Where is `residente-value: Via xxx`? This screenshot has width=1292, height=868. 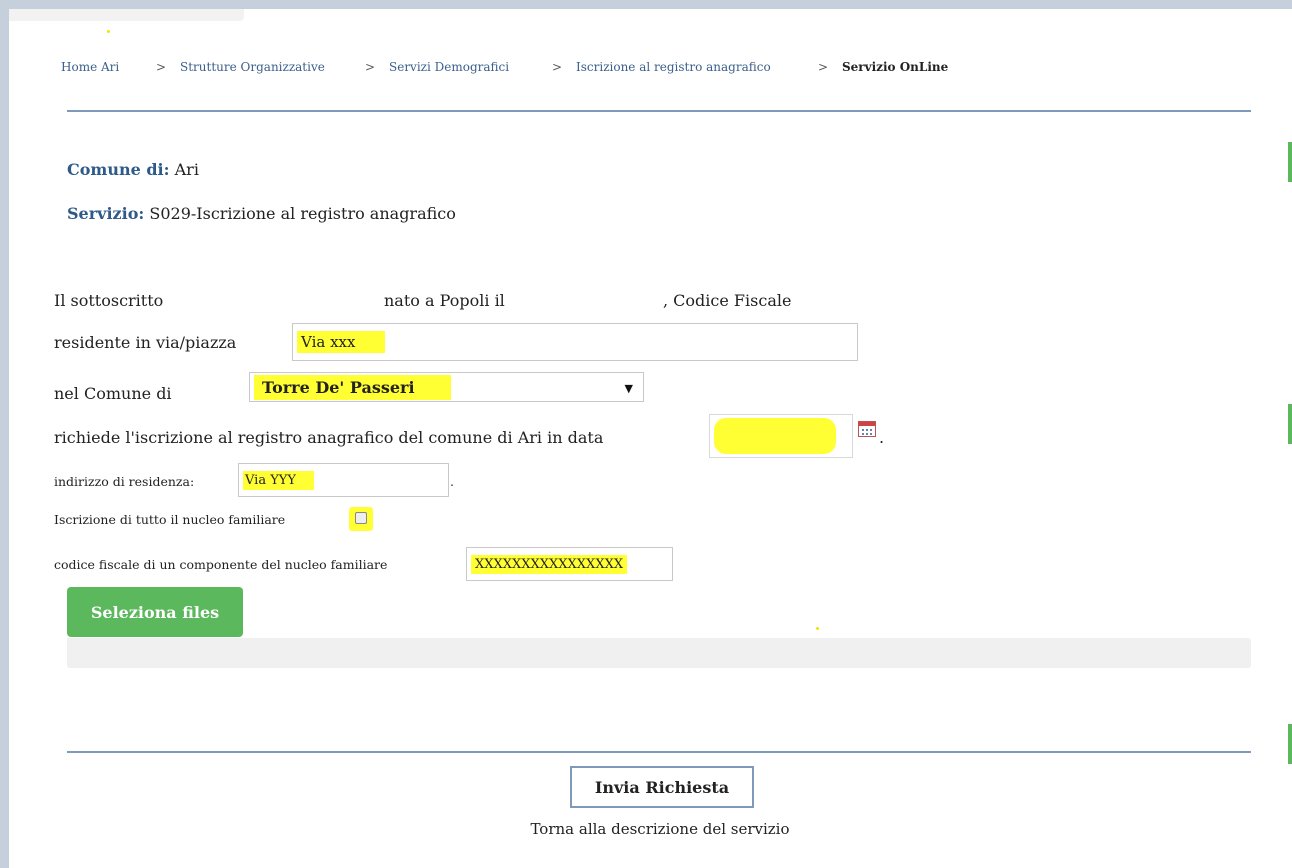
residente-value: Via xxx is located at coordinates (341, 342).